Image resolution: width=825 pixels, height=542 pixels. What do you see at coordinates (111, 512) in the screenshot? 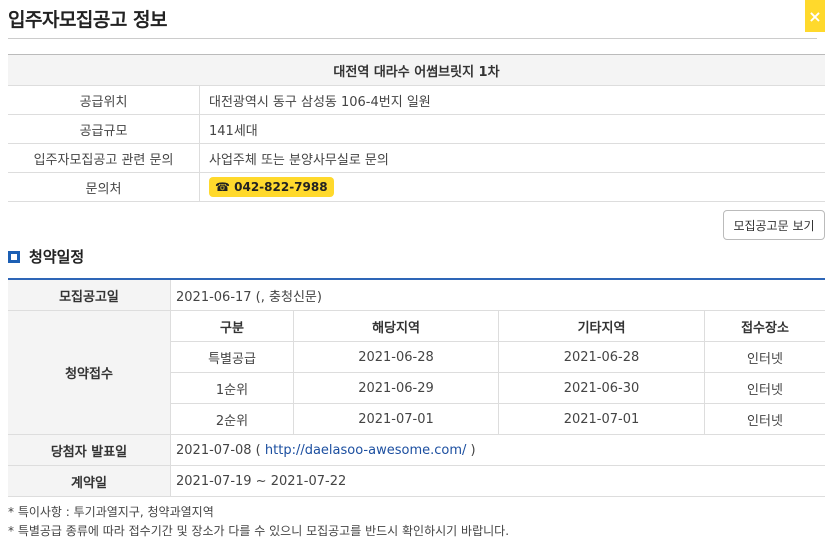
I see `footnote: * 특이사항 : 투기과열지구, 청약과열지역` at bounding box center [111, 512].